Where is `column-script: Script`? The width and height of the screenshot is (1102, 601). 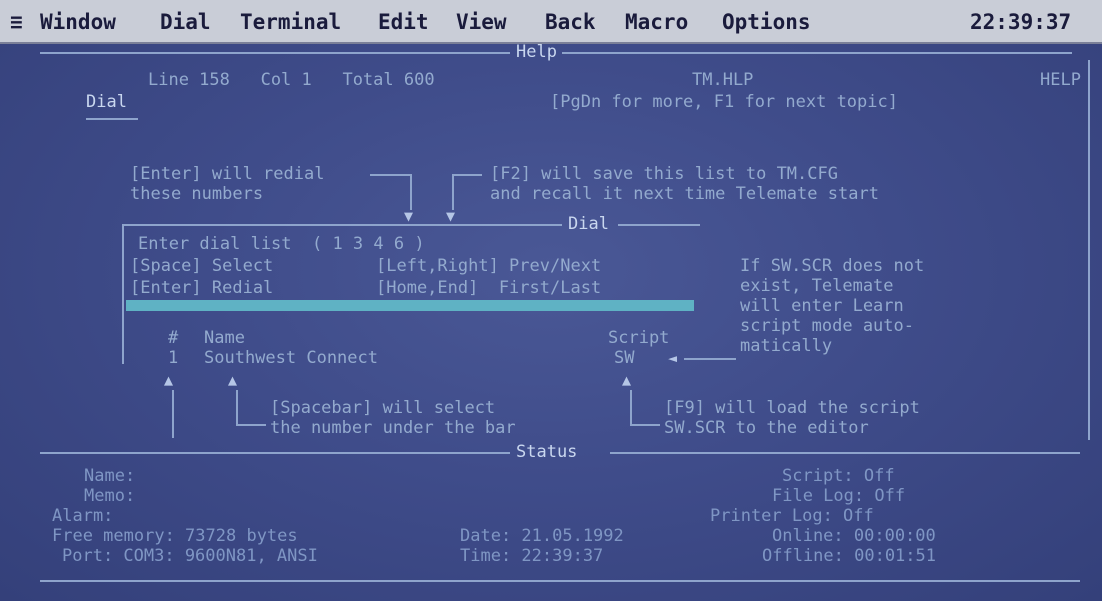 column-script: Script is located at coordinates (639, 338).